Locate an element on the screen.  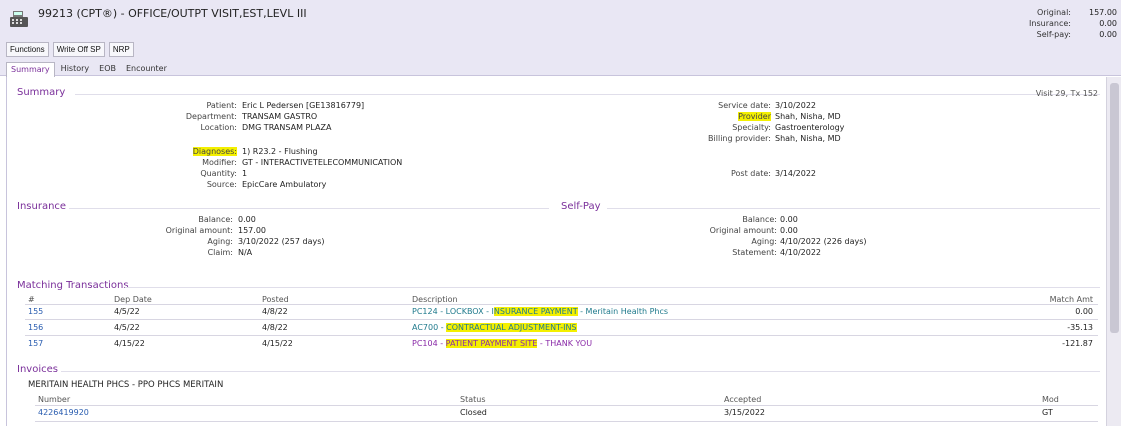
invoice-accepted: 3/15/2022 is located at coordinates (745, 412).